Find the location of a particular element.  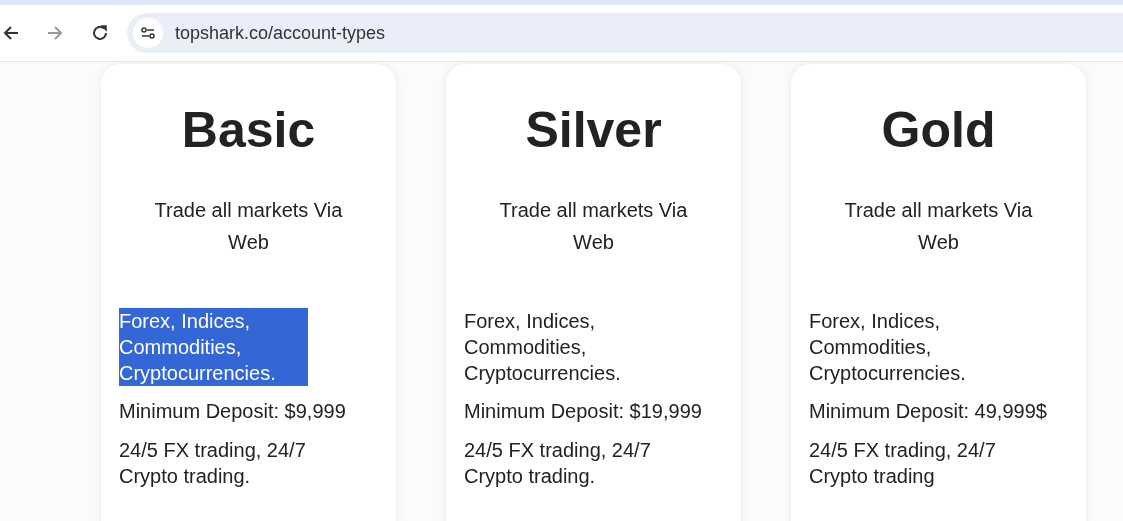

minimum-deposit: Minimum Deposit: $9,999 is located at coordinates (233, 411).